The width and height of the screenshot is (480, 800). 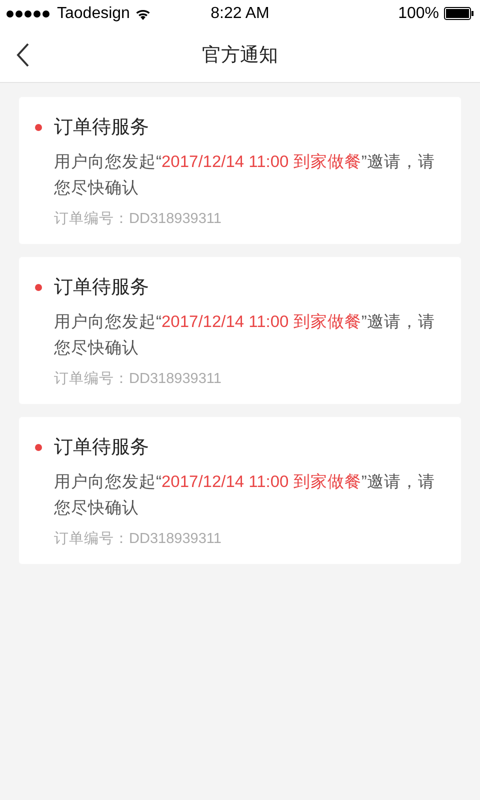 What do you see at coordinates (240, 13) in the screenshot?
I see `status-time: 8:22 AM` at bounding box center [240, 13].